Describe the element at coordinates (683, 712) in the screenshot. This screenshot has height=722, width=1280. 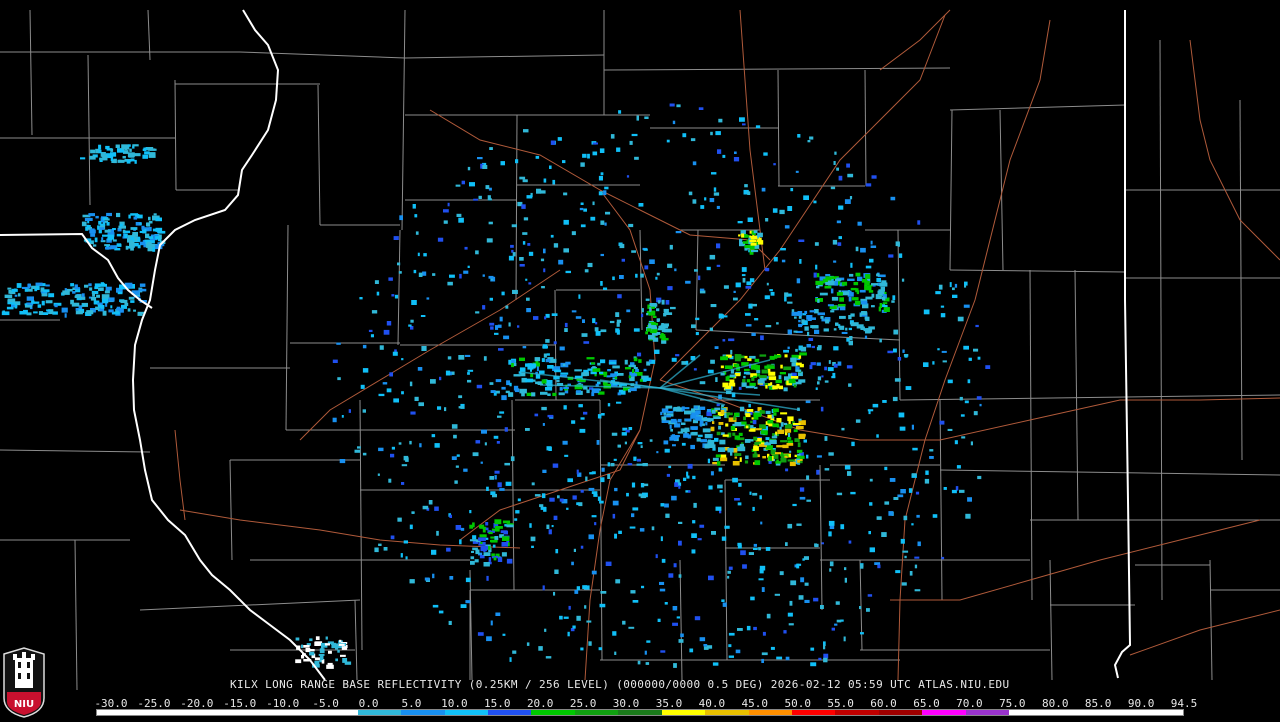
I see `color-scale-segment` at that location.